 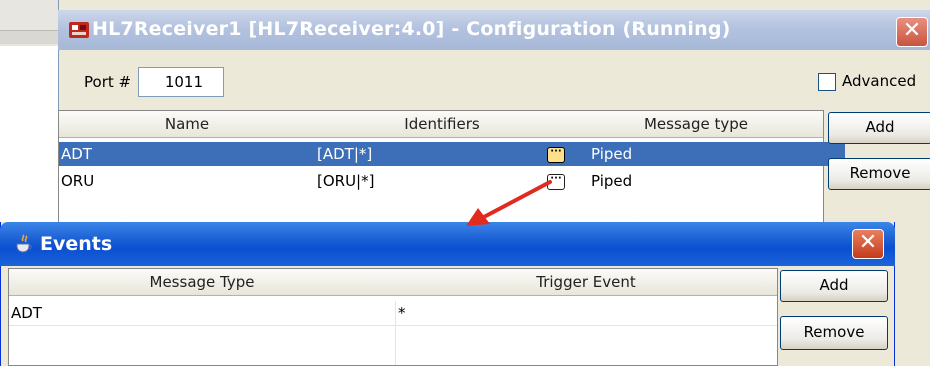 I want to click on cell-name: ORU, so click(x=188, y=181).